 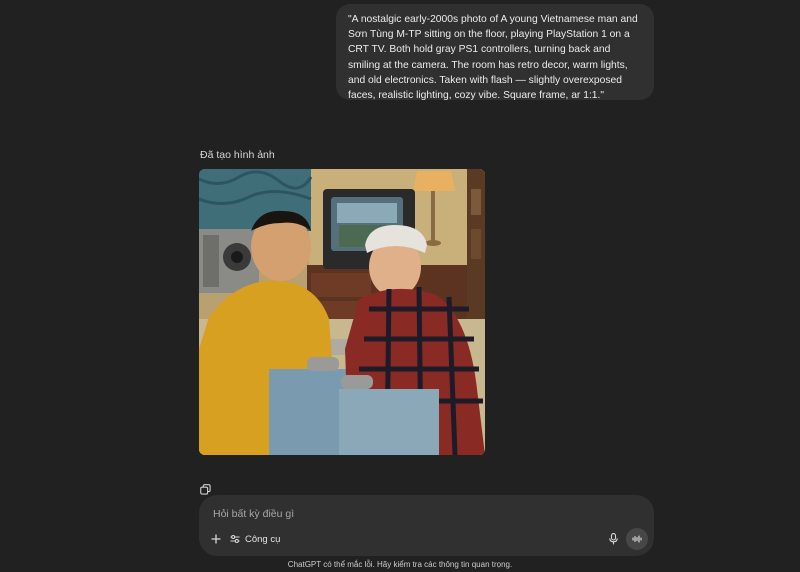 I want to click on tools-button: Công cụ, so click(x=255, y=539).